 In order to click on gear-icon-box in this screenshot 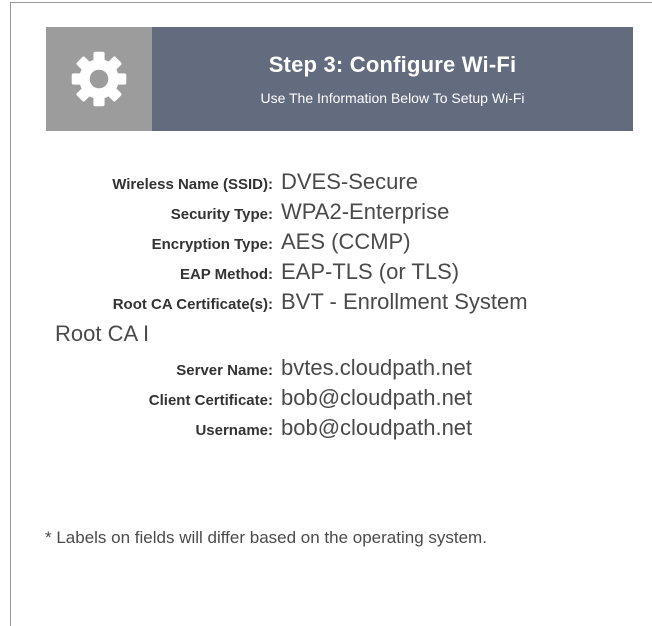, I will do `click(99, 79)`.